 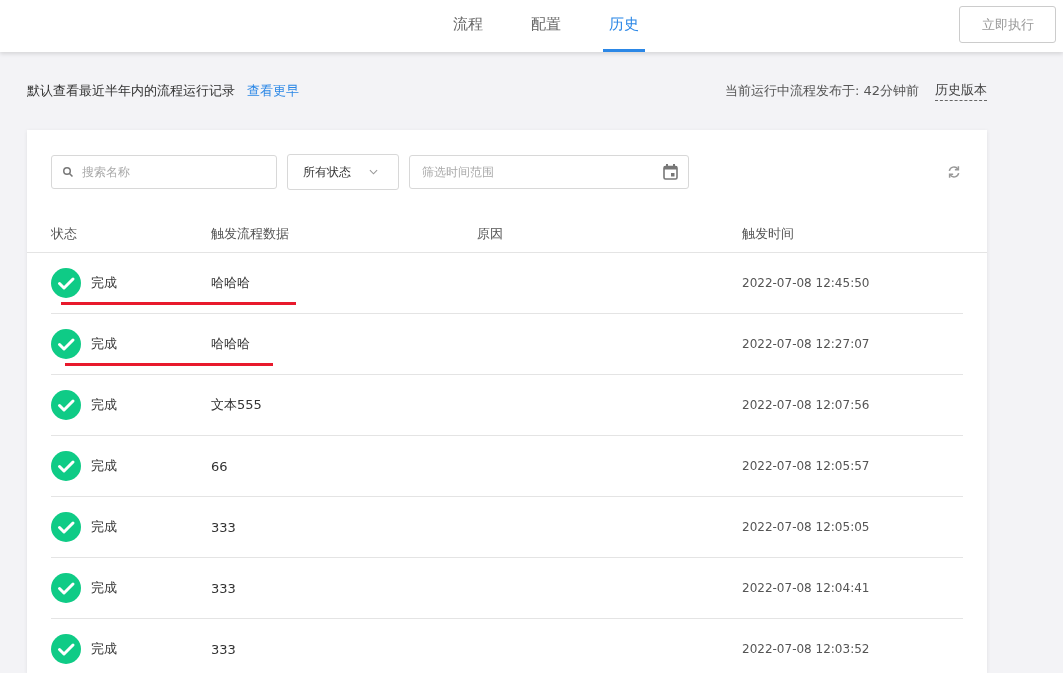 What do you see at coordinates (549, 172) in the screenshot?
I see `date-range-box: 筛选时间范围` at bounding box center [549, 172].